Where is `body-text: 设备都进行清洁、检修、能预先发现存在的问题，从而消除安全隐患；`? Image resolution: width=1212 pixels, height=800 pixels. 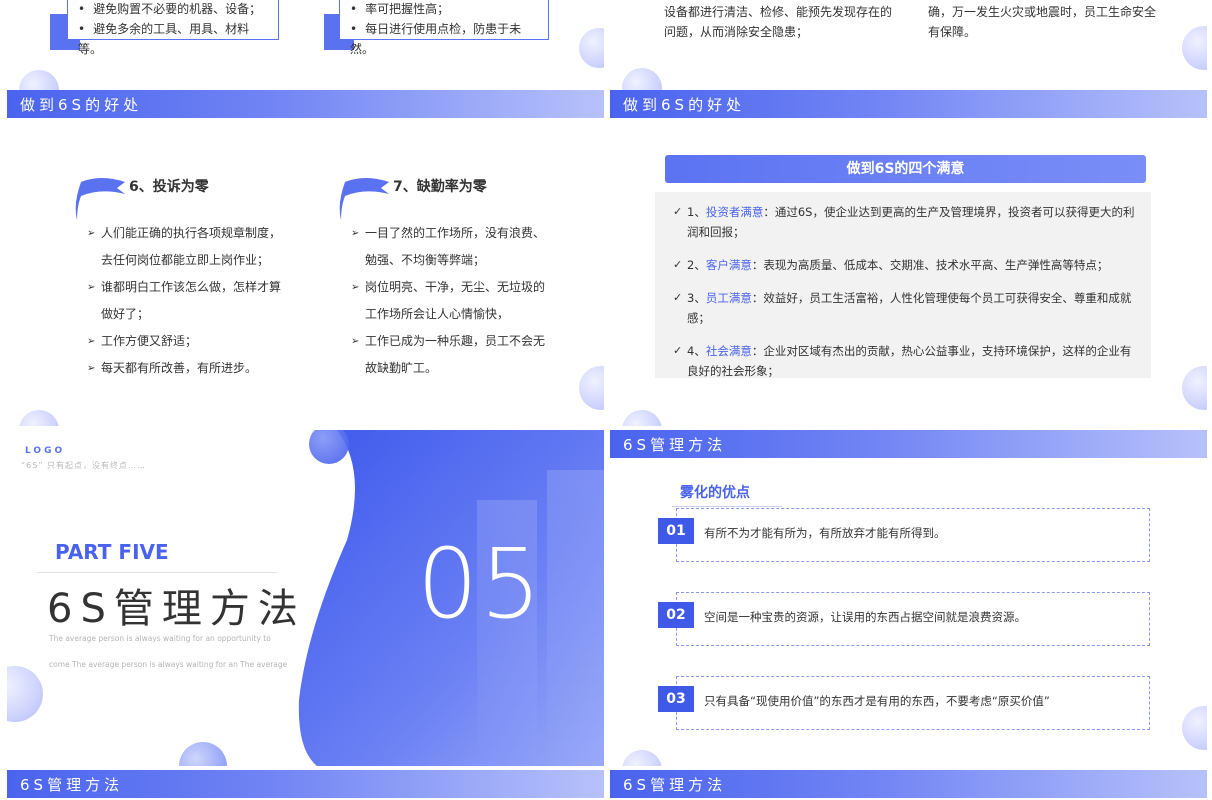
body-text: 设备都进行清洁、检修、能预先发现存在的问题，从而消除安全隐患； is located at coordinates (778, 22).